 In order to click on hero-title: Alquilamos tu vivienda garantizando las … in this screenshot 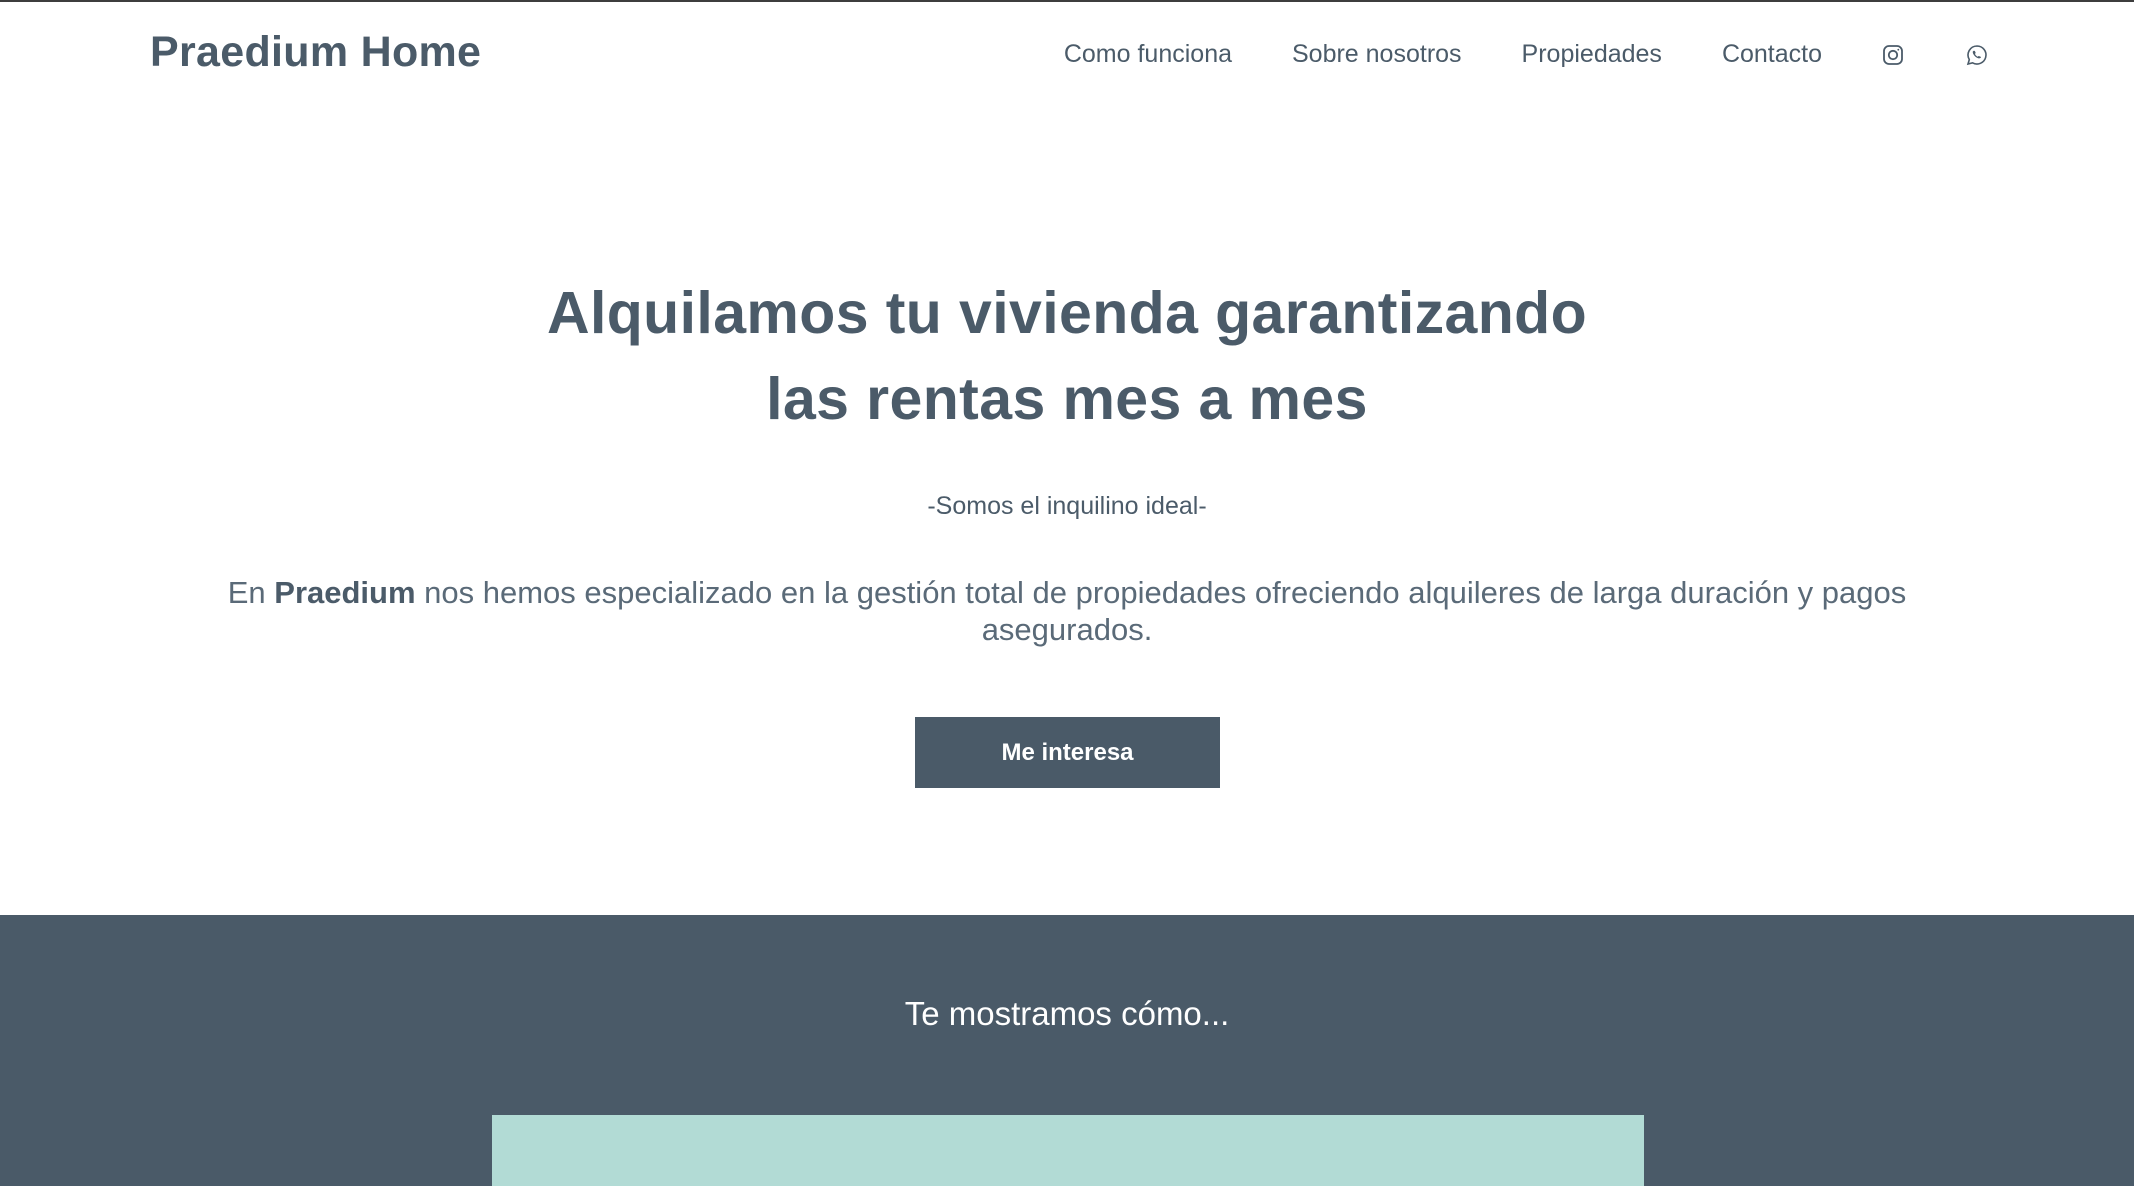, I will do `click(1067, 356)`.